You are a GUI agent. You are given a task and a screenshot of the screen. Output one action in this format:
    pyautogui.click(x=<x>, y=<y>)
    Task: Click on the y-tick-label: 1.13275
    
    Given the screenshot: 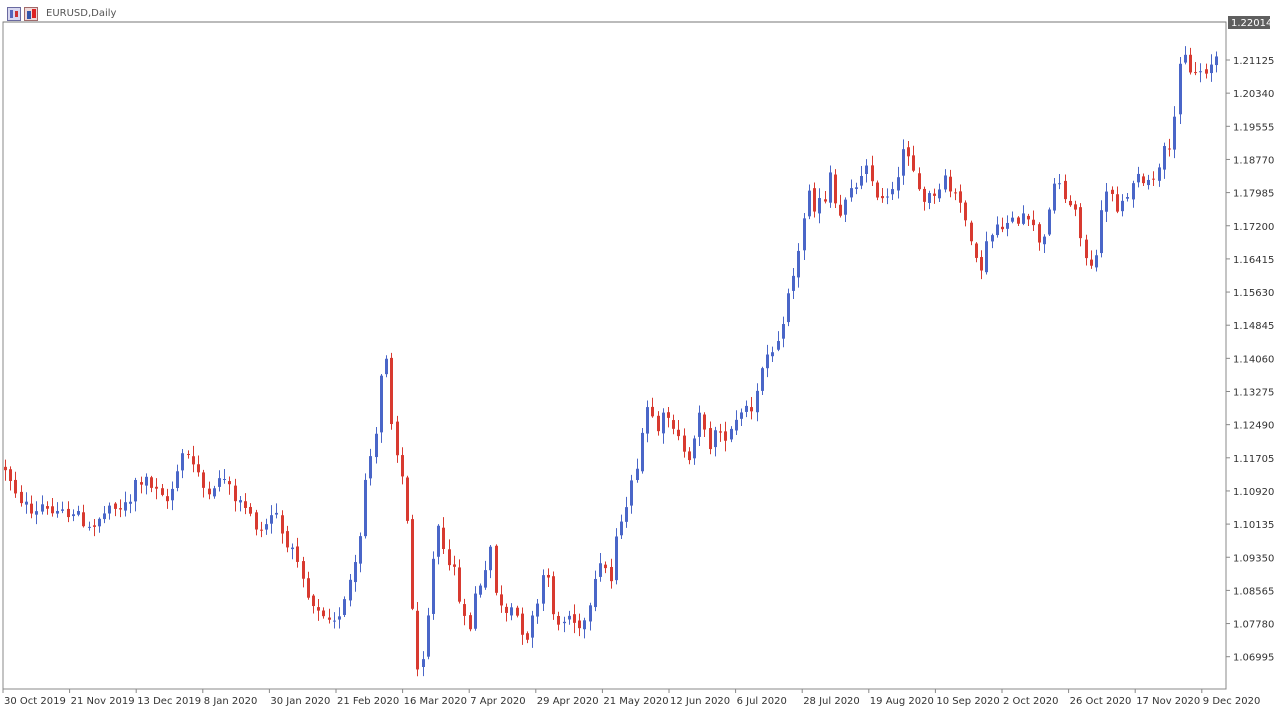 What is the action you would take?
    pyautogui.click(x=1253, y=393)
    